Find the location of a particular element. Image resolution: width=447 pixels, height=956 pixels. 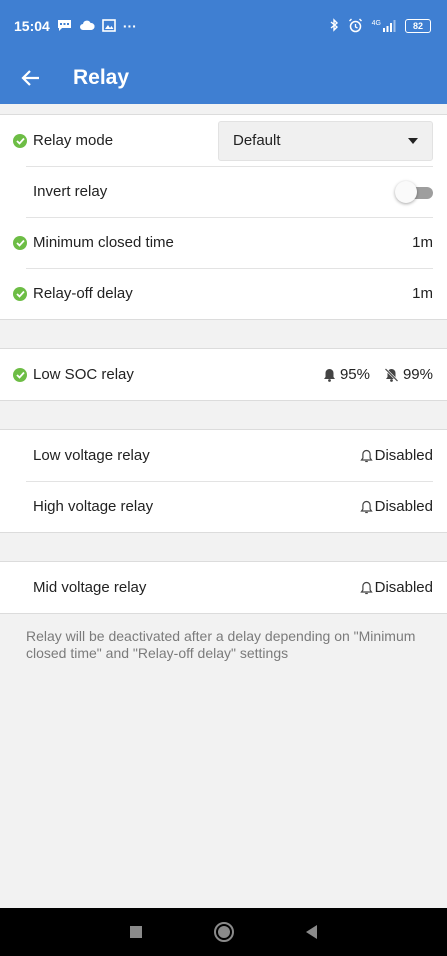

invert-relay-label: Invert relay is located at coordinates (70, 191).